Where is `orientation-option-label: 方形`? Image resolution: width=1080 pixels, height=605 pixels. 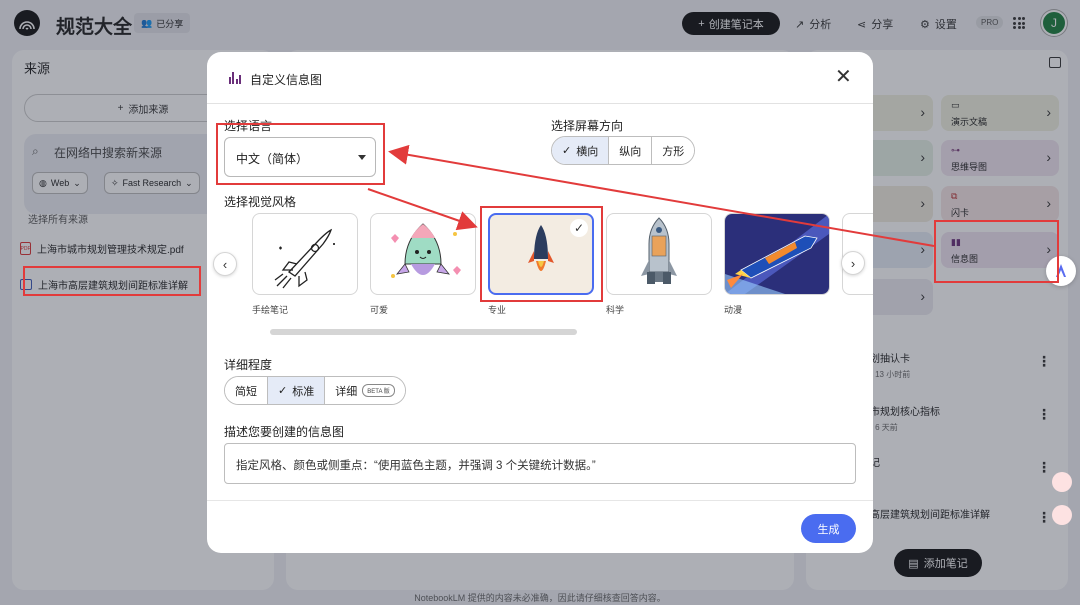 orientation-option-label: 方形 is located at coordinates (673, 151).